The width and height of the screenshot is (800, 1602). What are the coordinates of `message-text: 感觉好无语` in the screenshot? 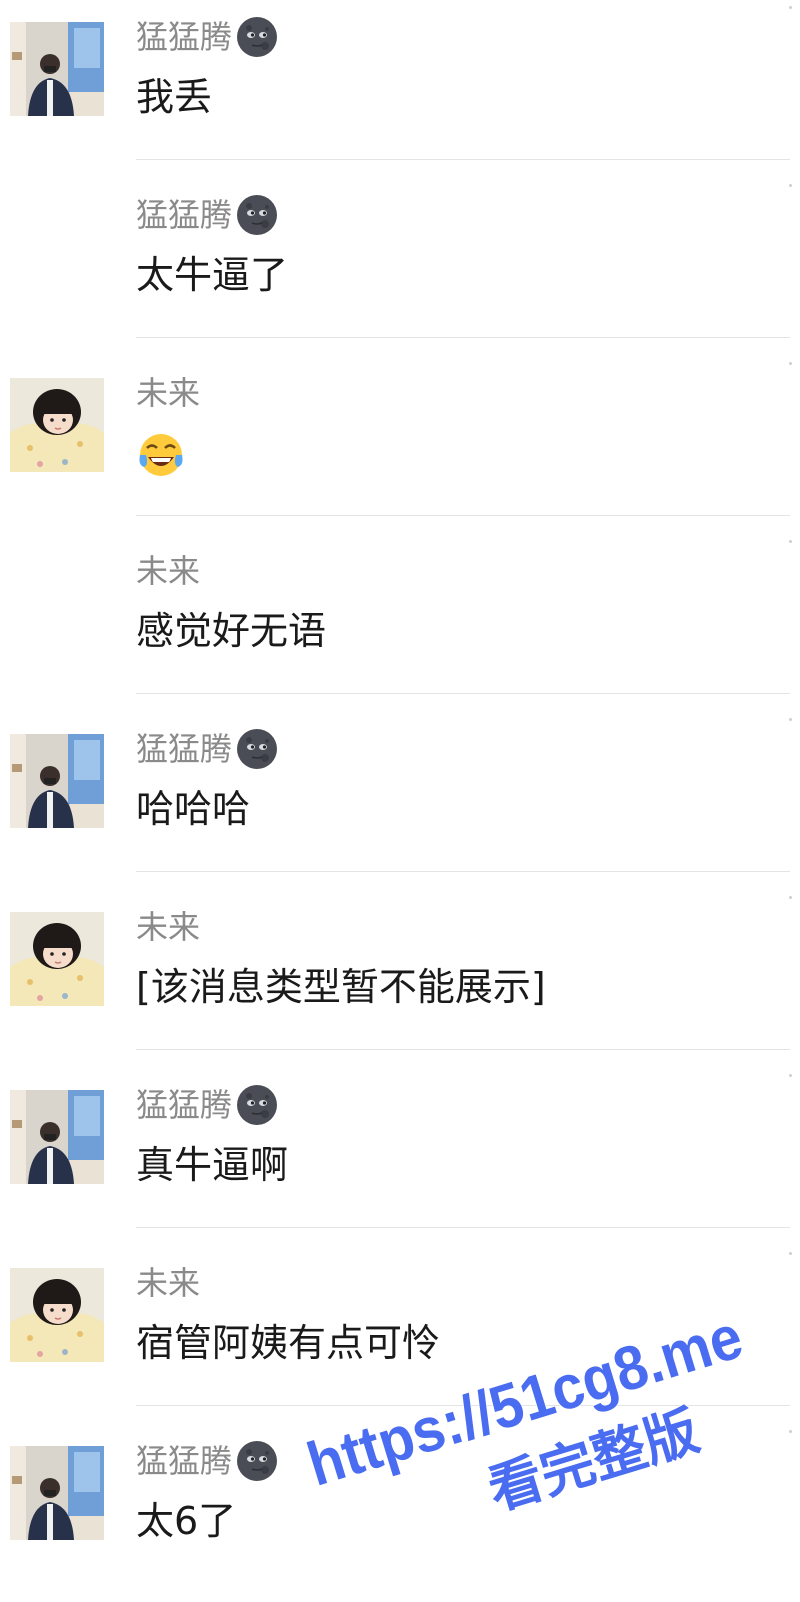 It's located at (231, 631).